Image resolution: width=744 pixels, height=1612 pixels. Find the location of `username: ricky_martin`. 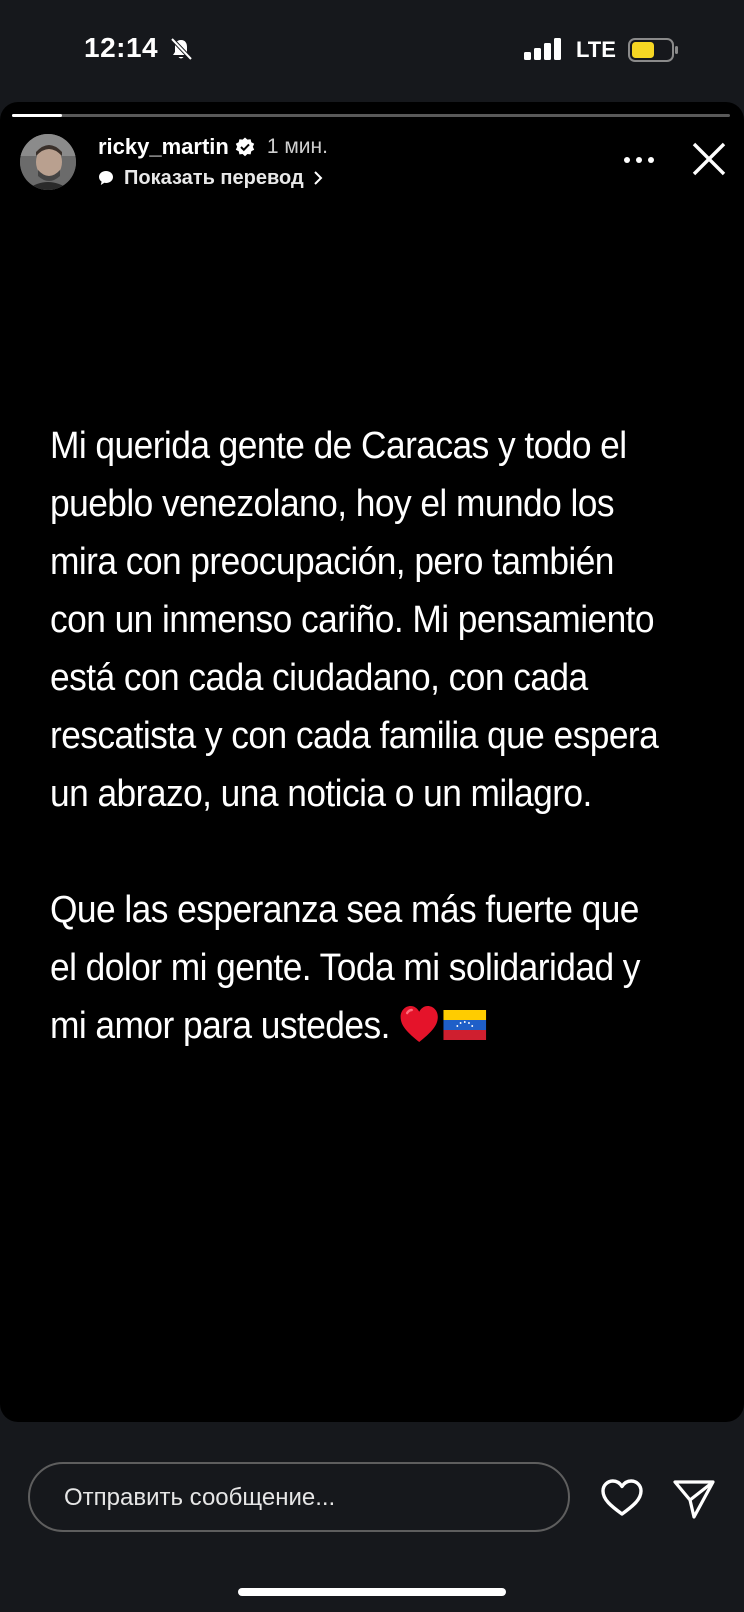

username: ricky_martin is located at coordinates (163, 147).